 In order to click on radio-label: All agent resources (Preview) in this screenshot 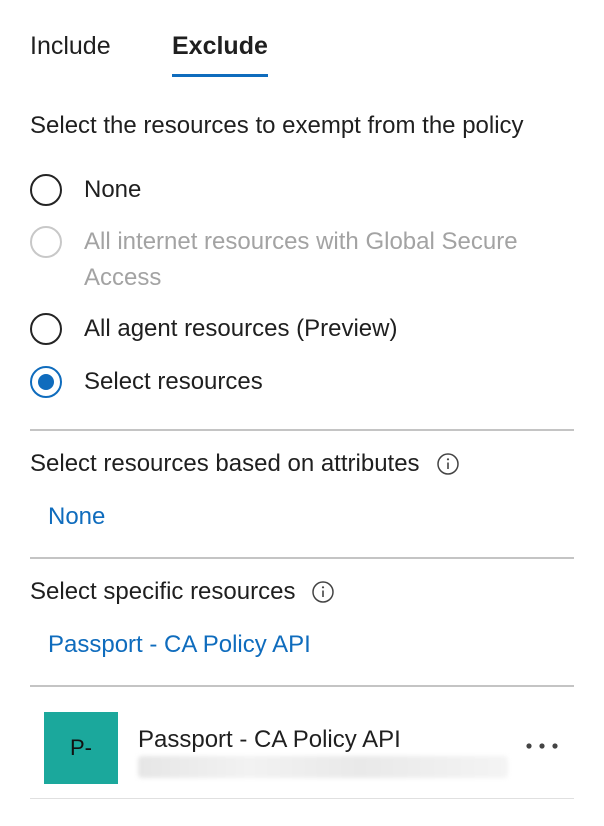, I will do `click(241, 328)`.